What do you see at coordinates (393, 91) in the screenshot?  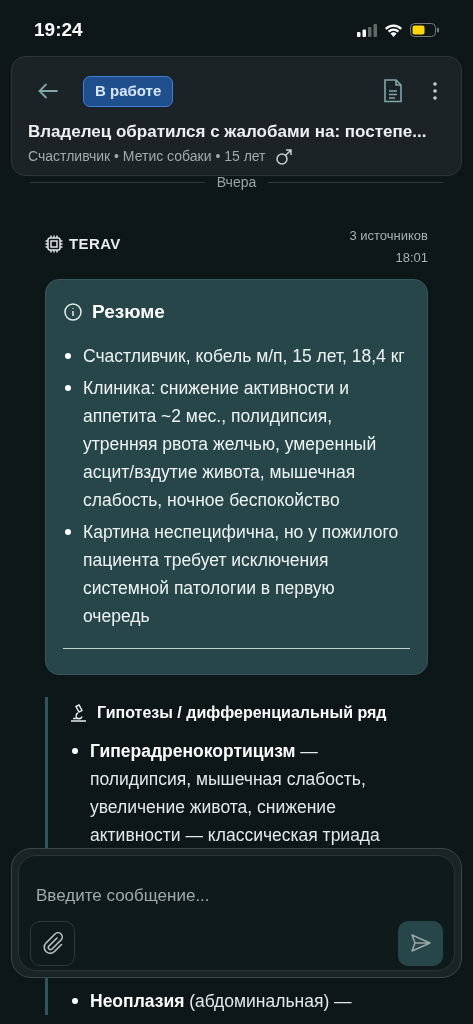 I see `document-icon` at bounding box center [393, 91].